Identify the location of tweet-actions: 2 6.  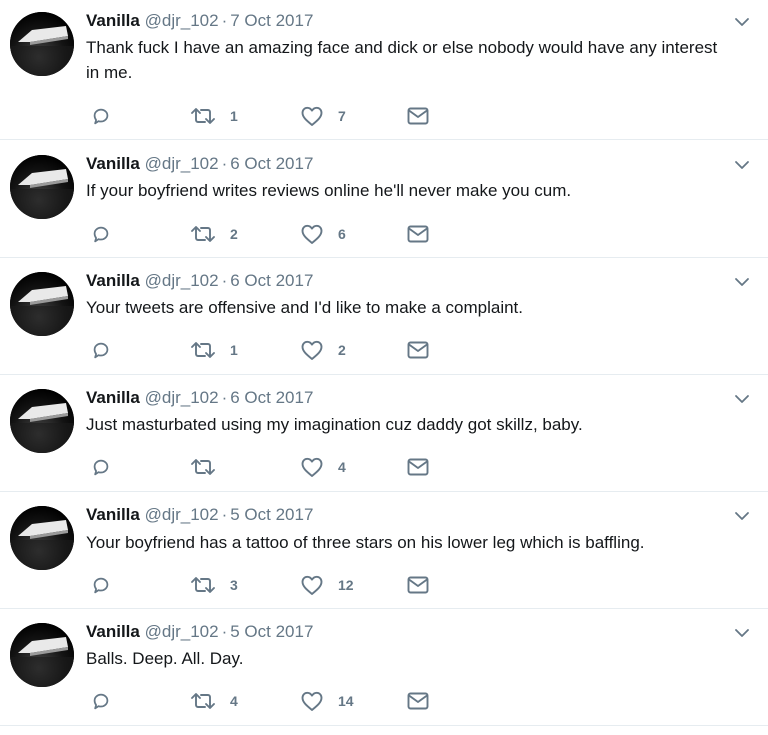
(286, 234).